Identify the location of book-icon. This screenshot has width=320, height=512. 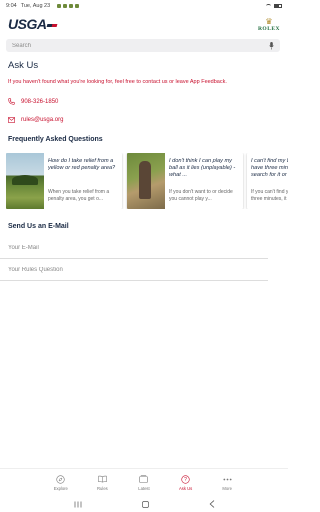
(102, 479).